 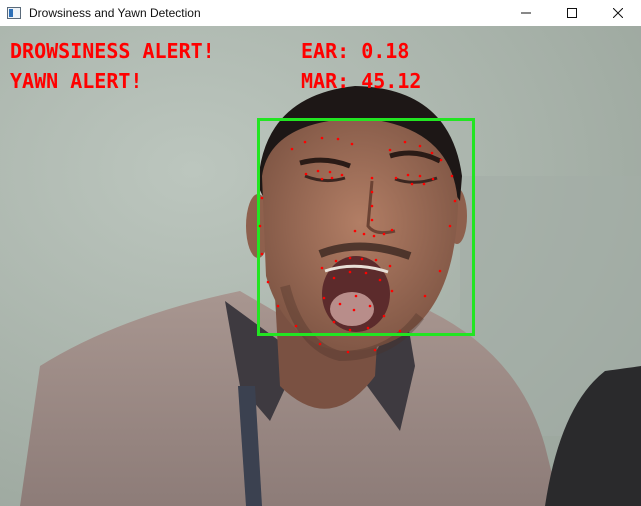 What do you see at coordinates (115, 13) in the screenshot?
I see `window-title: Drowsiness and Yawn Detection` at bounding box center [115, 13].